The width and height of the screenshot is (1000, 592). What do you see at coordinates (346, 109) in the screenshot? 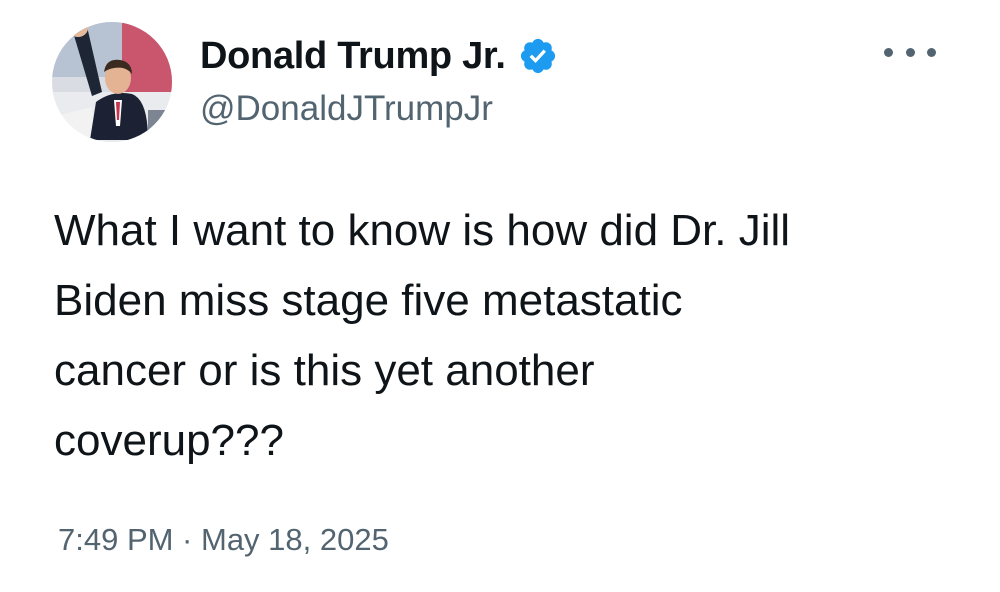
I see `author-handle: @DonaldJTrumpJr` at bounding box center [346, 109].